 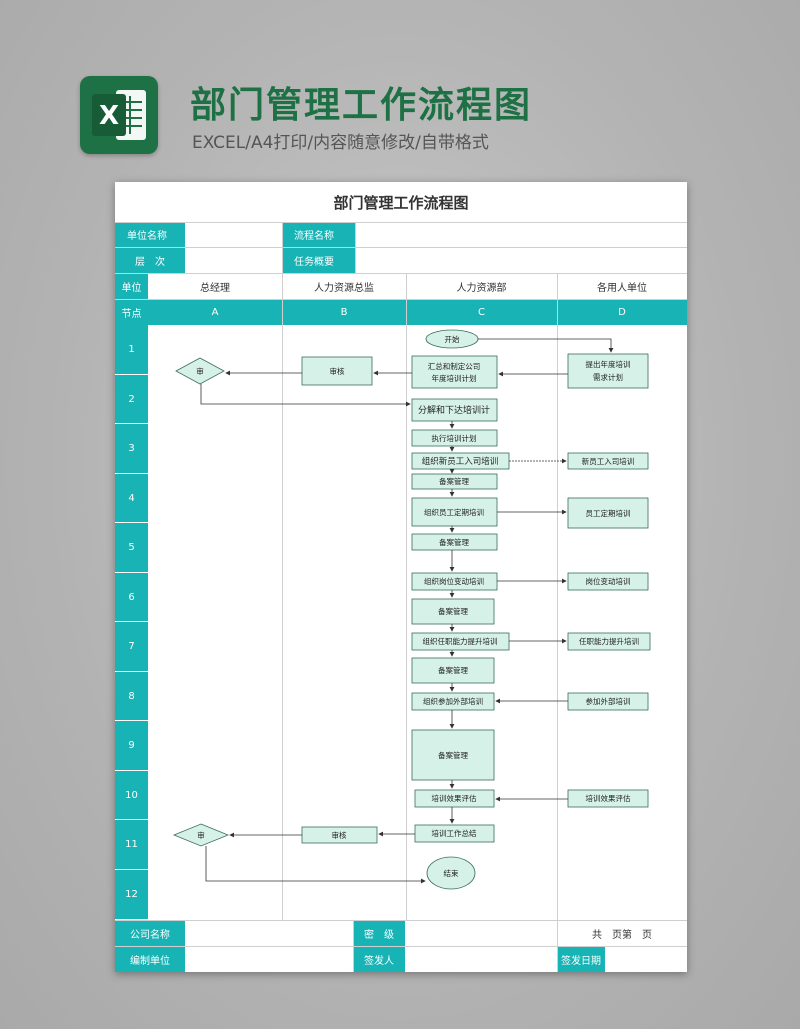 What do you see at coordinates (452, 339) in the screenshot?
I see `start-label: 开始` at bounding box center [452, 339].